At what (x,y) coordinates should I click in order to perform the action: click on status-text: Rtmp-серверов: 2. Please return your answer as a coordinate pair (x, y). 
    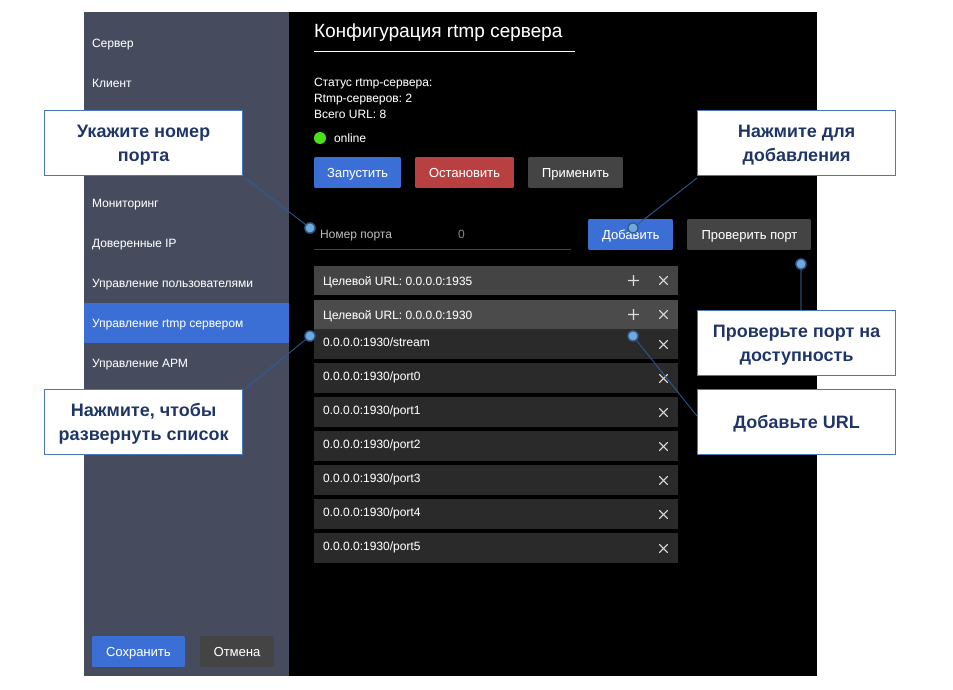
    Looking at the image, I should click on (363, 98).